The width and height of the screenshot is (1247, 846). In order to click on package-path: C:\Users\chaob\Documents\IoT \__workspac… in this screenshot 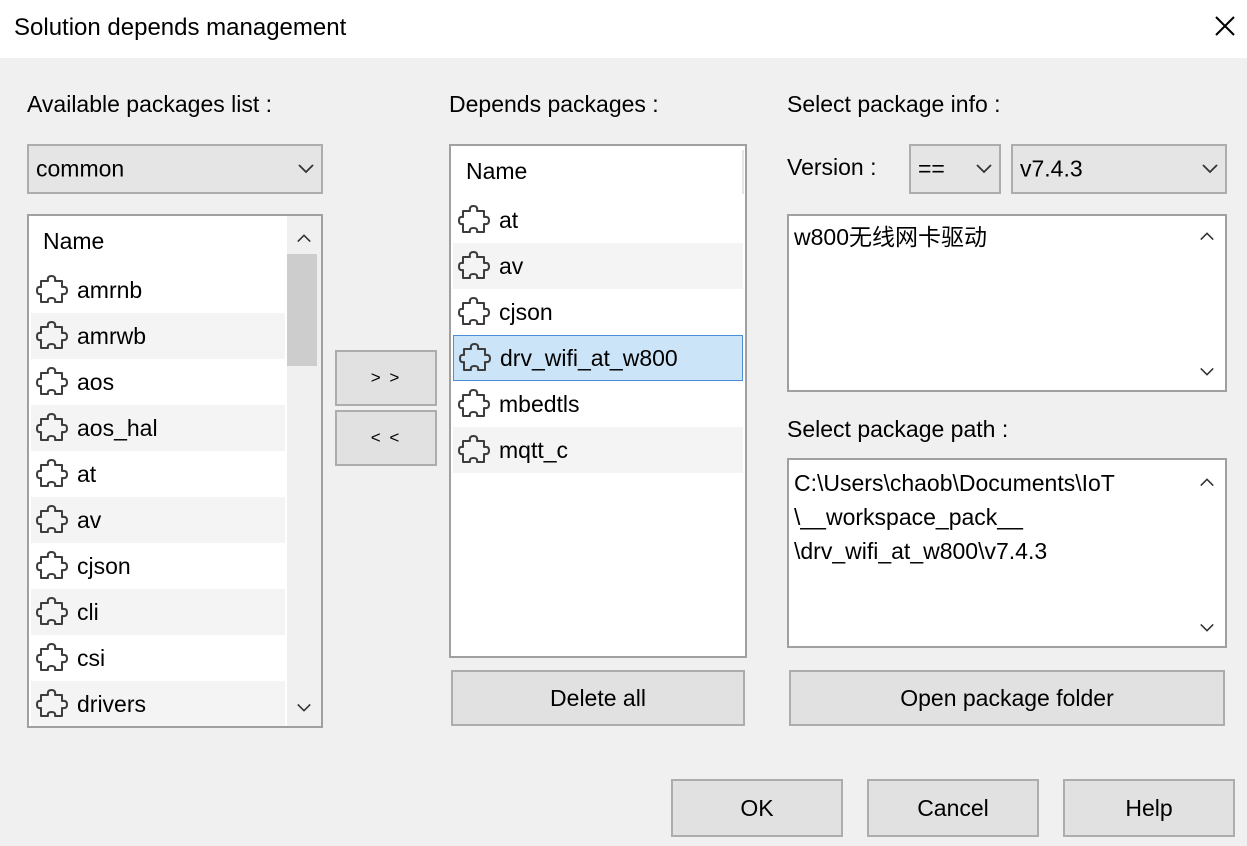, I will do `click(994, 517)`.